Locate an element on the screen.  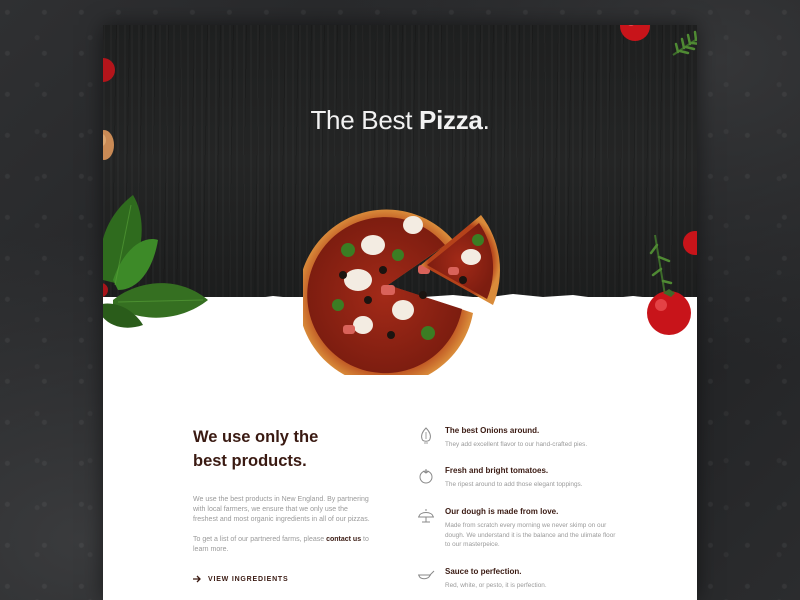
hero-title-bold: Pizza is located at coordinates (451, 120).